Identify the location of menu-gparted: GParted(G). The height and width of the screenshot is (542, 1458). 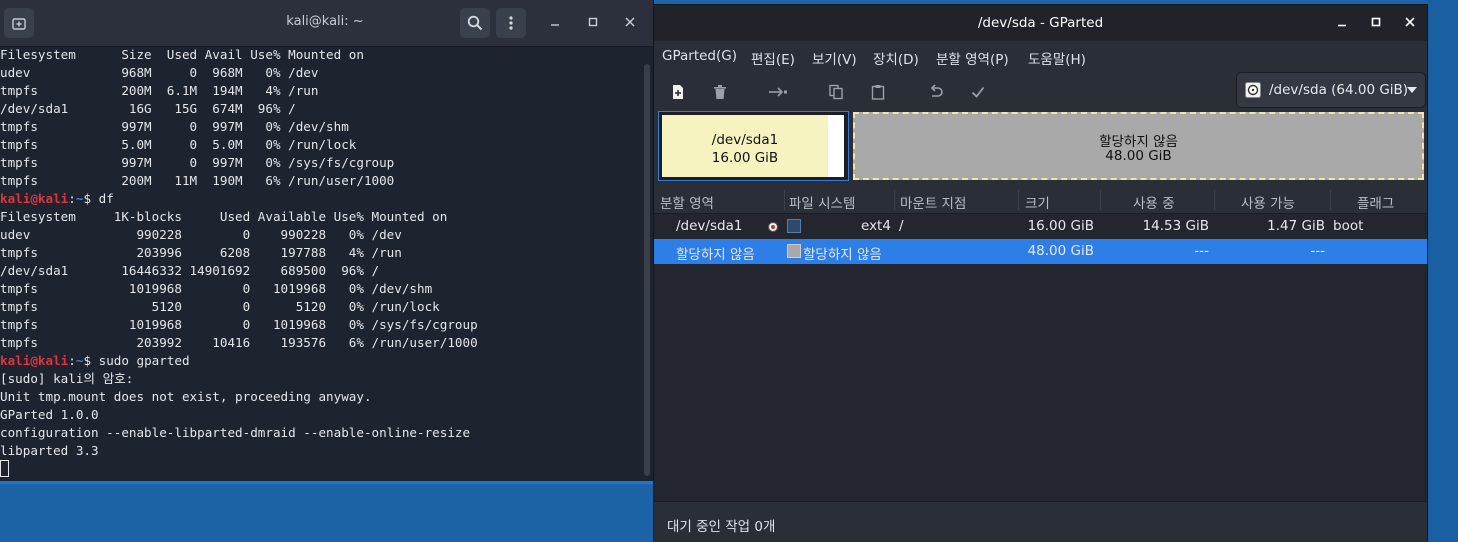
(699, 56).